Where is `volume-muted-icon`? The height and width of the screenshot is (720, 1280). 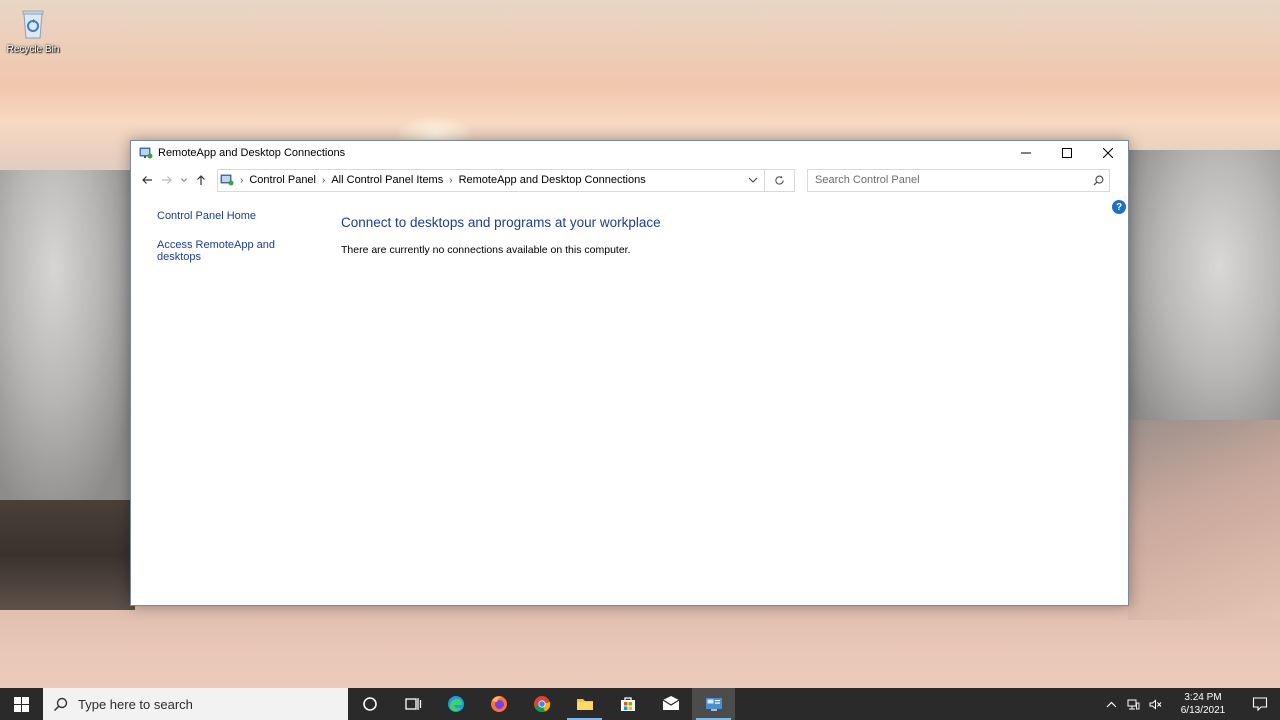
volume-muted-icon is located at coordinates (1155, 704).